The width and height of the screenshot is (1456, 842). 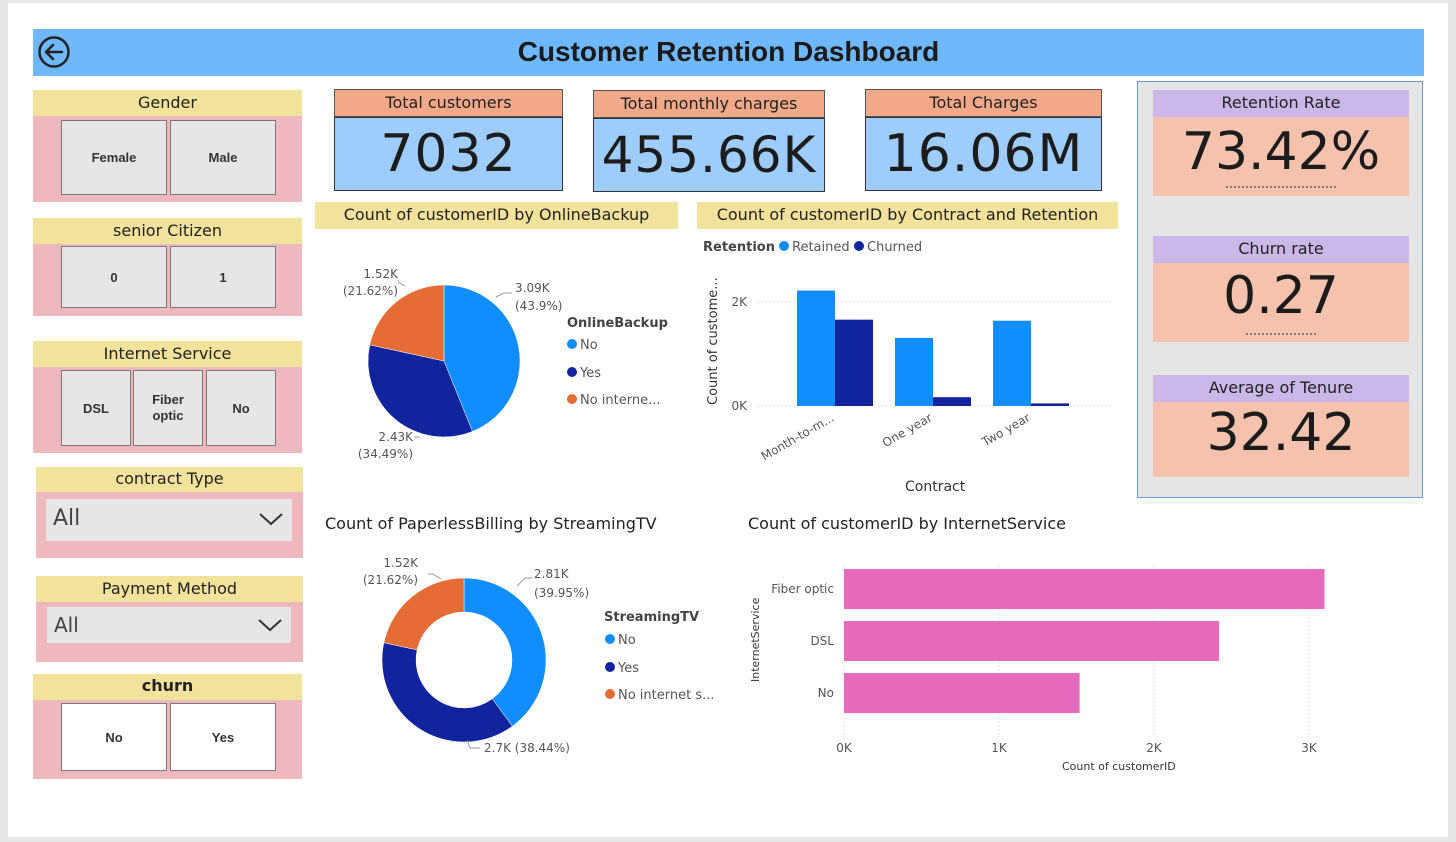 What do you see at coordinates (527, 748) in the screenshot?
I see `data-label: 2.7K (38.44%)` at bounding box center [527, 748].